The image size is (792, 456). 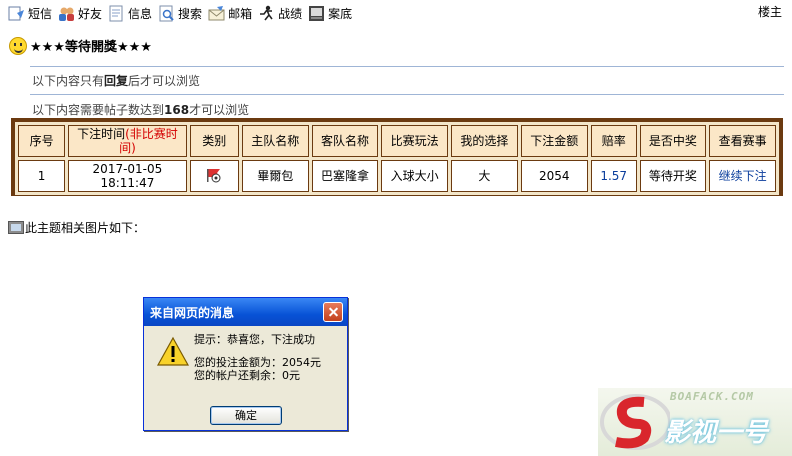 What do you see at coordinates (42, 176) in the screenshot?
I see `cell-index: 1` at bounding box center [42, 176].